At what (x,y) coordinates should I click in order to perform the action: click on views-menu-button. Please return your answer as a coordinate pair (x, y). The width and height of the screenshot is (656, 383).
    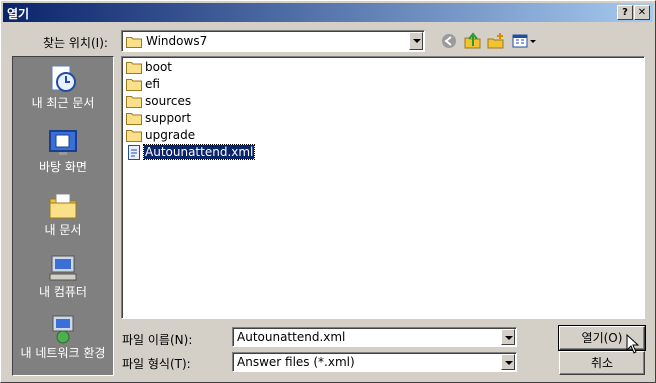
    Looking at the image, I should click on (524, 41).